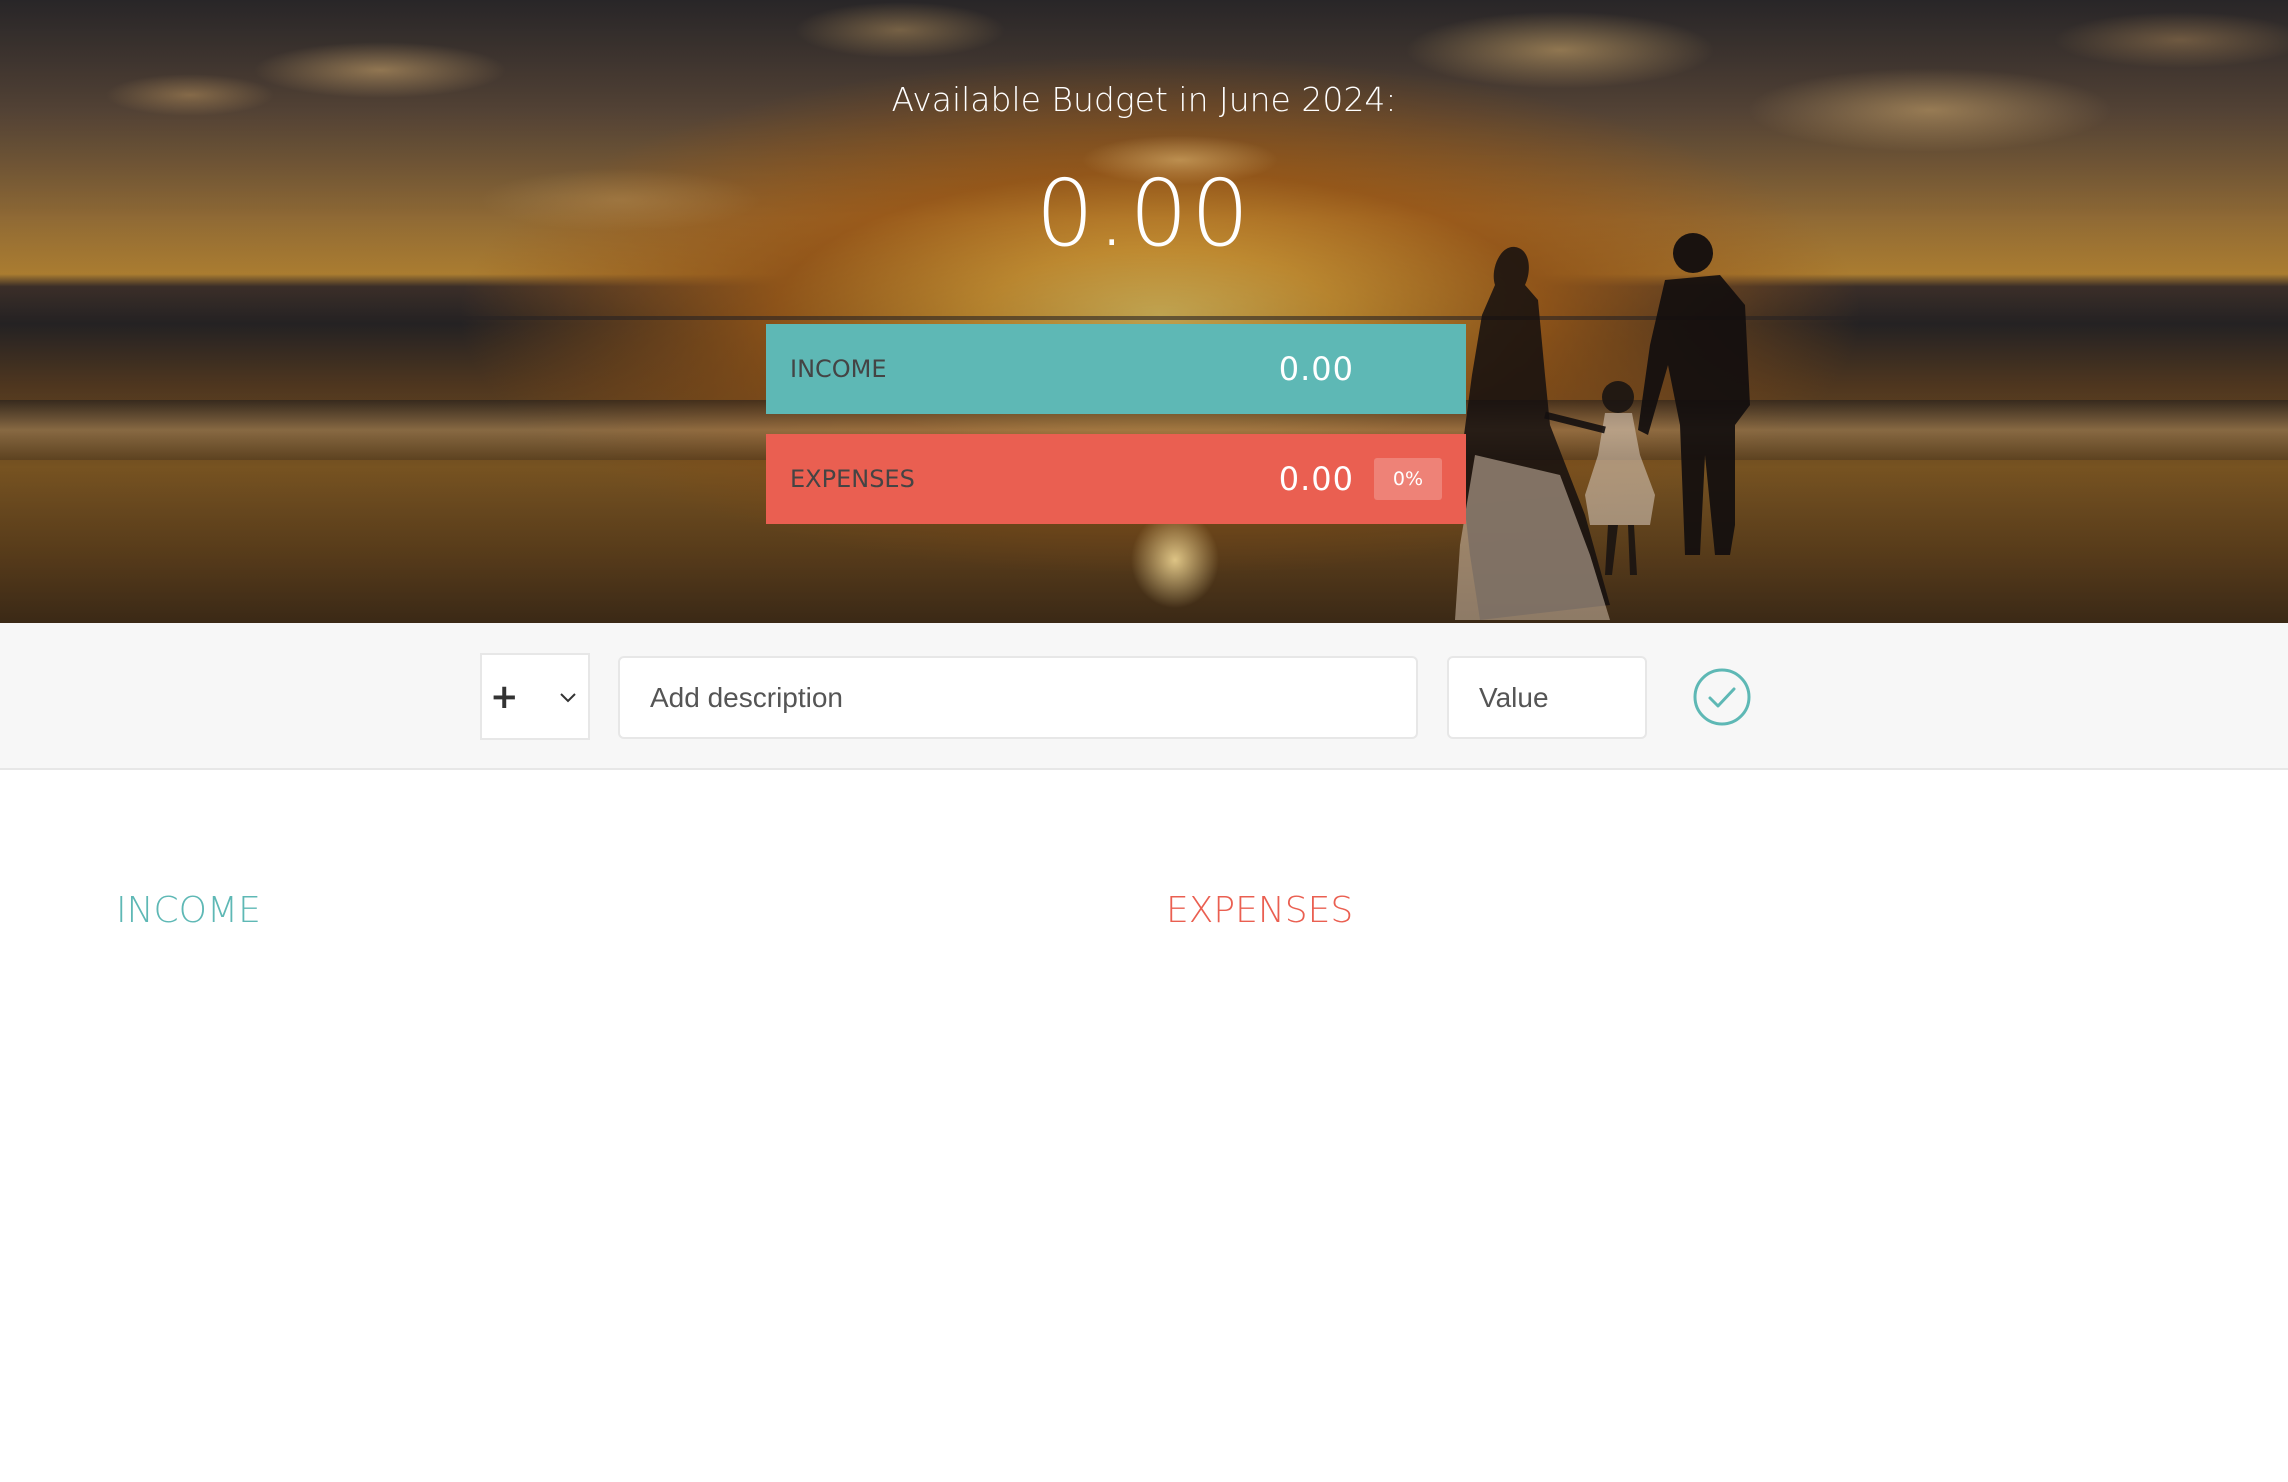  What do you see at coordinates (1144, 99) in the screenshot?
I see `budget-title: Available Budget in June 2024:` at bounding box center [1144, 99].